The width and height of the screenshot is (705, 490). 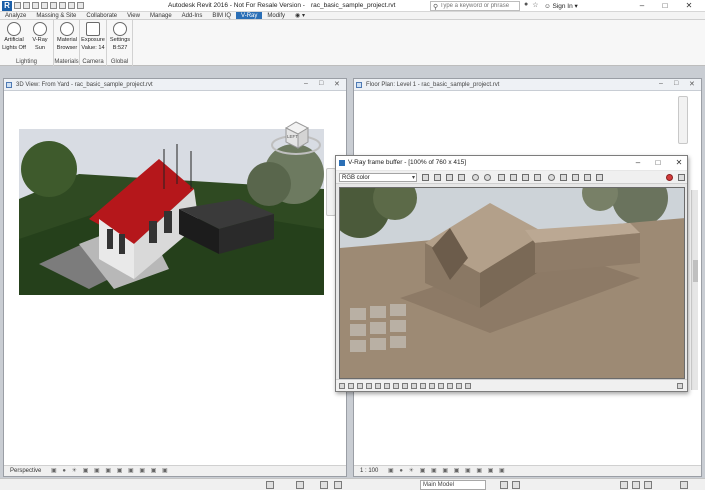 I want to click on workset-icon, so click(x=270, y=485).